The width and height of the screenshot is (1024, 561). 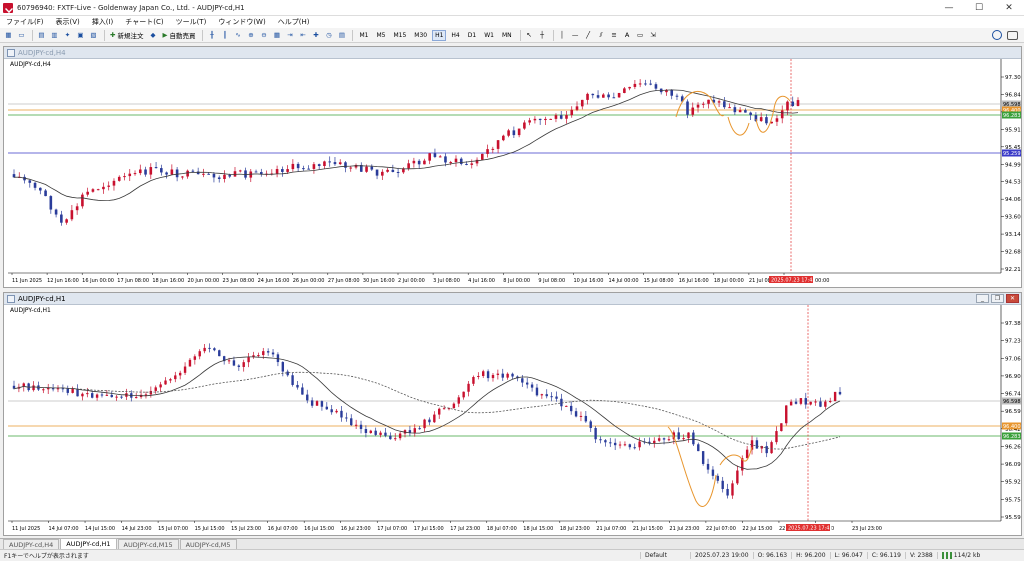 I want to click on cursor-icon: ↖, so click(x=529, y=35).